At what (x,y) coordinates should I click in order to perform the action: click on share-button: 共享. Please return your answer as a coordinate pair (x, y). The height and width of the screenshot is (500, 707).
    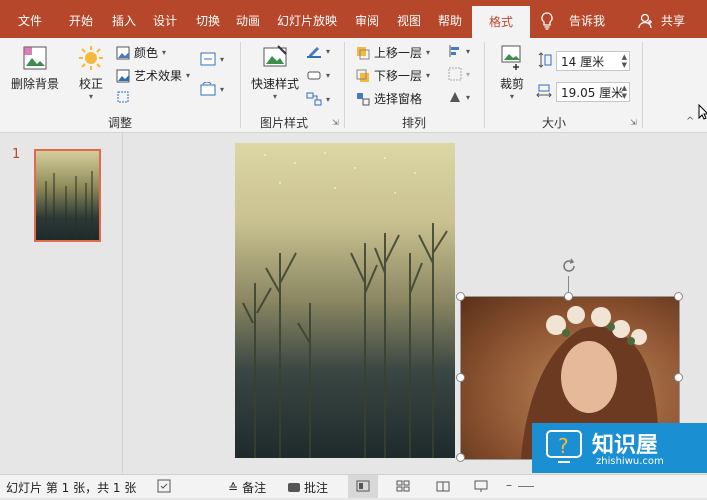
    Looking at the image, I should click on (673, 19).